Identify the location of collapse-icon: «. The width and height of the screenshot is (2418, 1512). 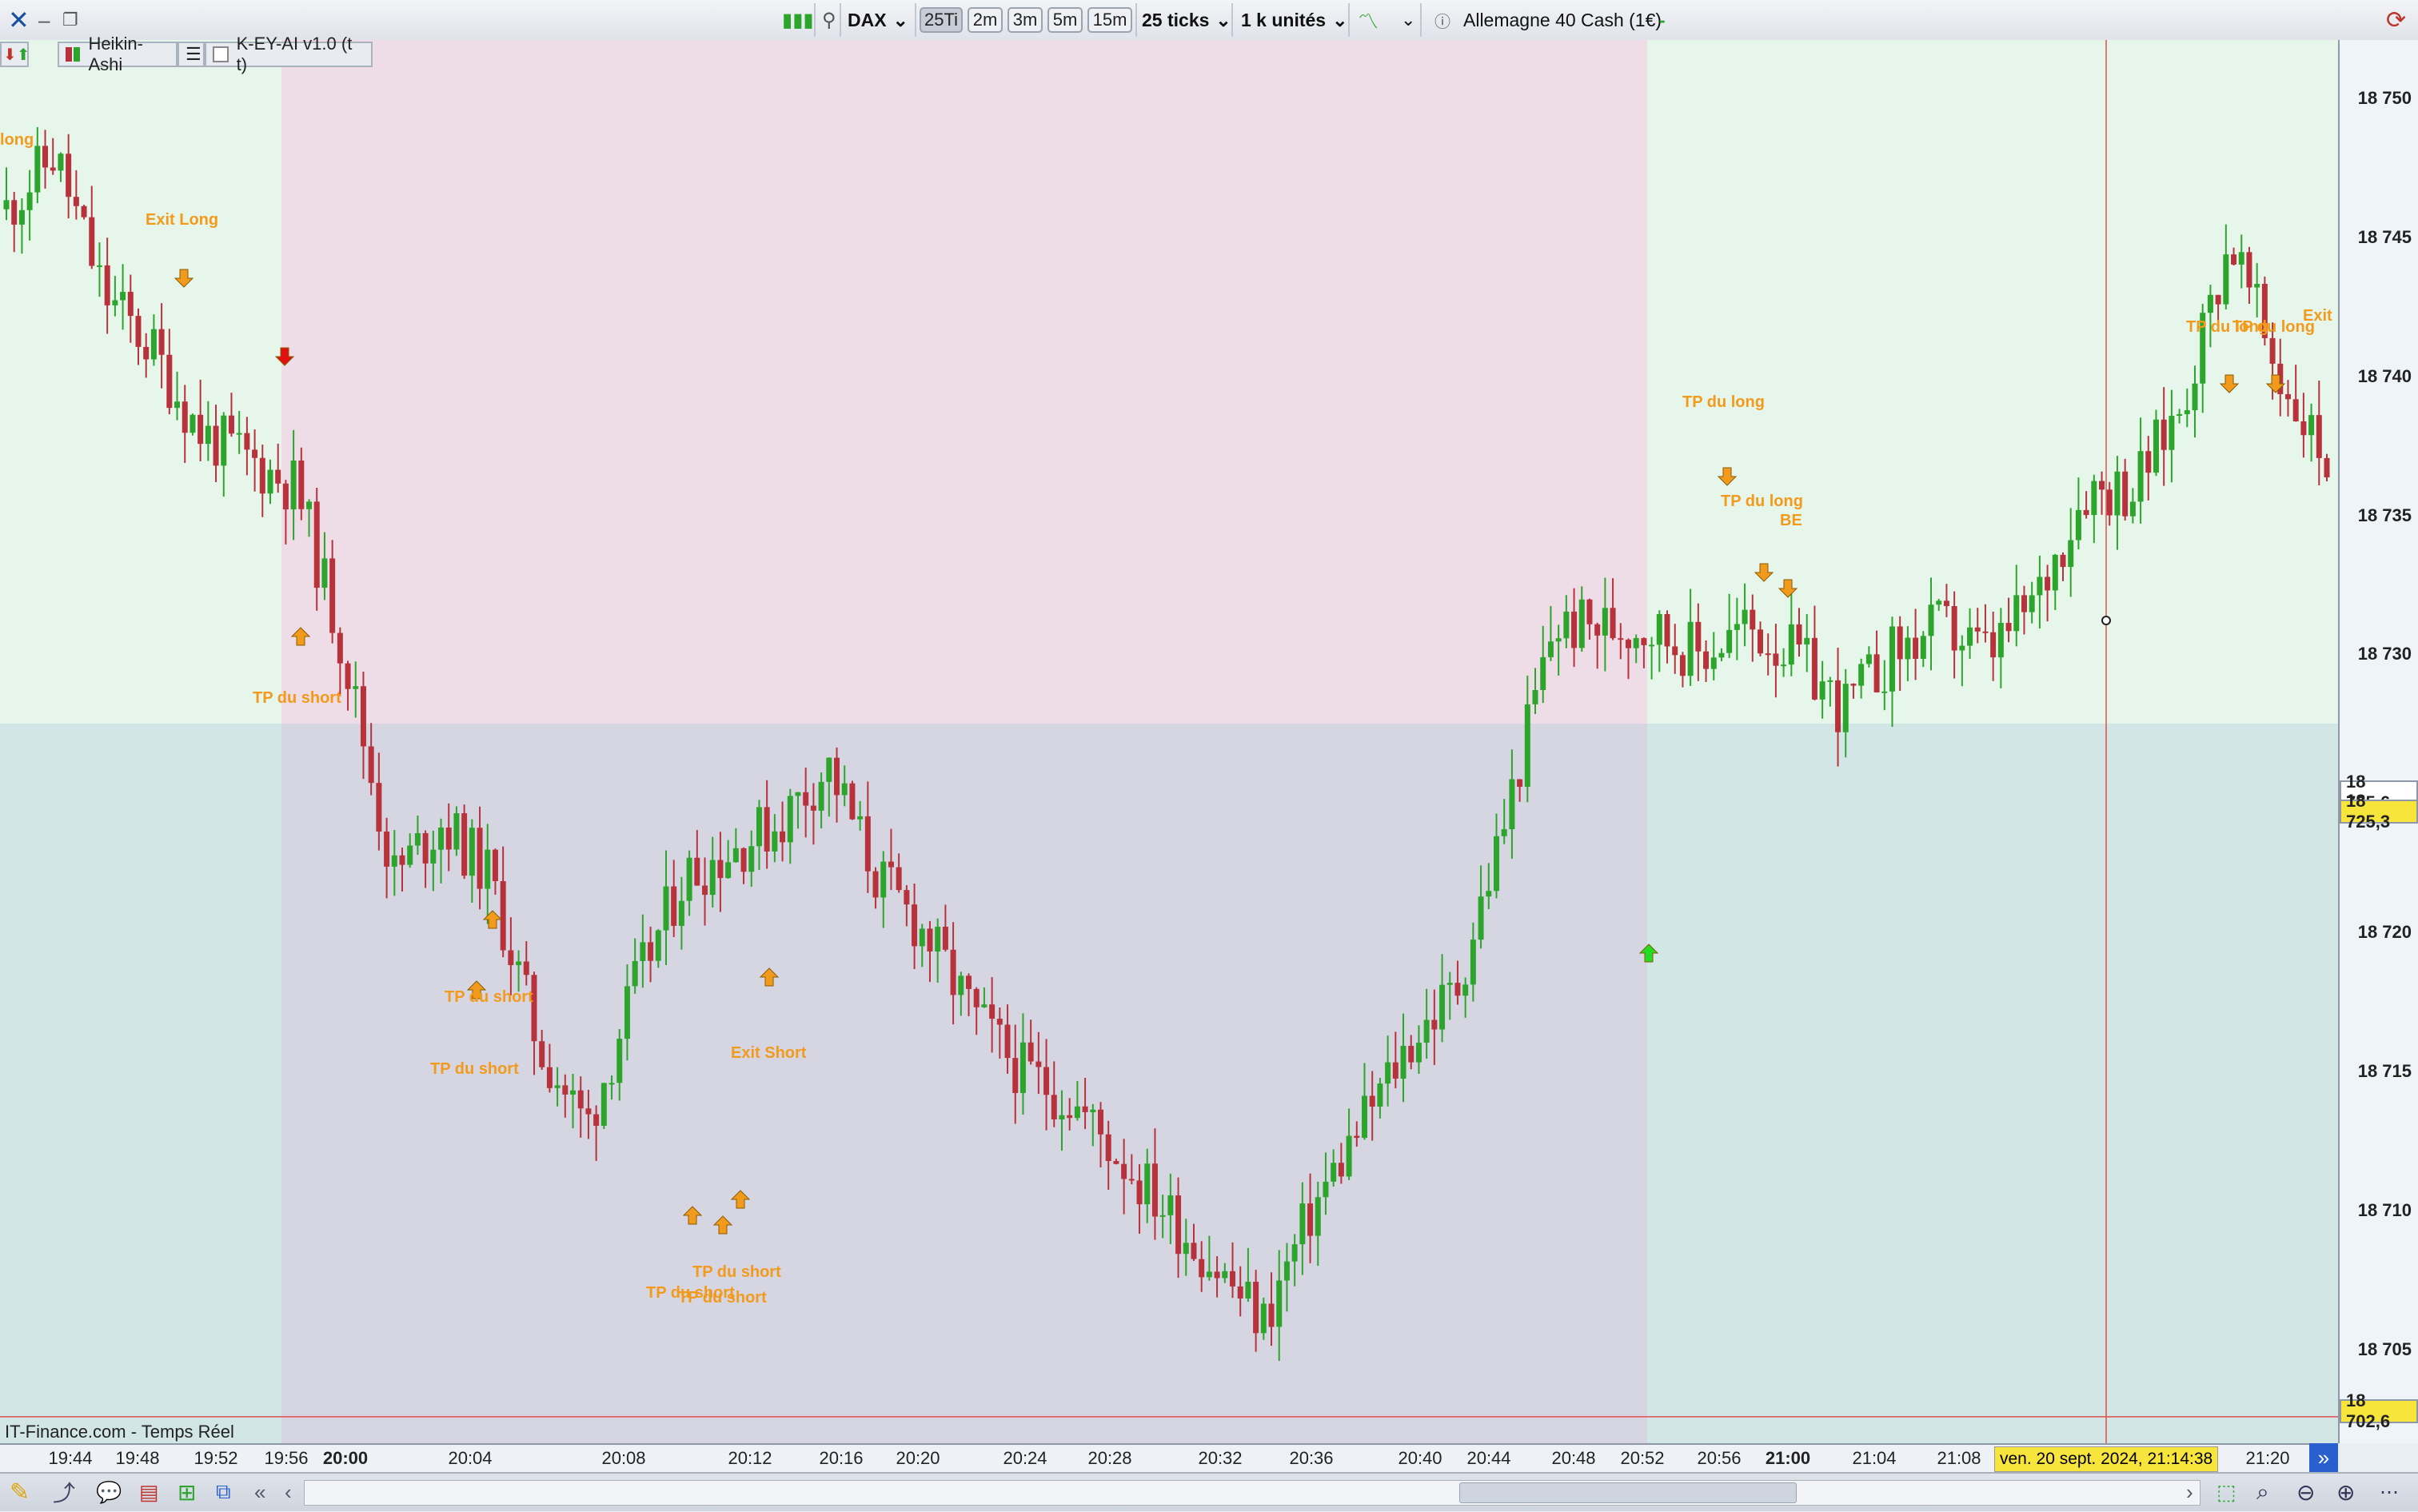
(259, 1492).